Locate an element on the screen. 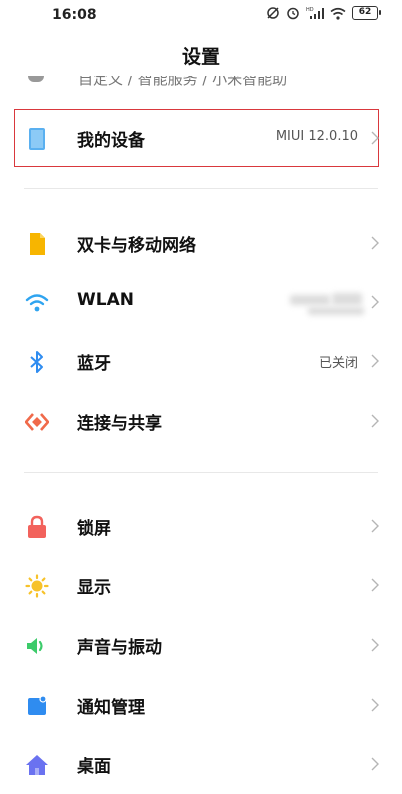  bluetooth-item: 蓝牙 已关闭 is located at coordinates (201, 361).